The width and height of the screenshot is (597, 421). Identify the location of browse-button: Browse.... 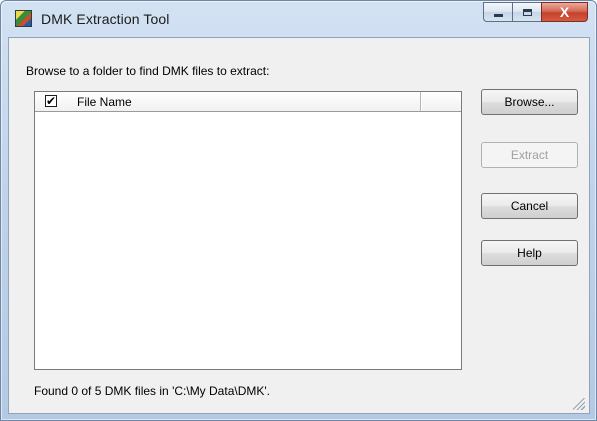
(529, 102).